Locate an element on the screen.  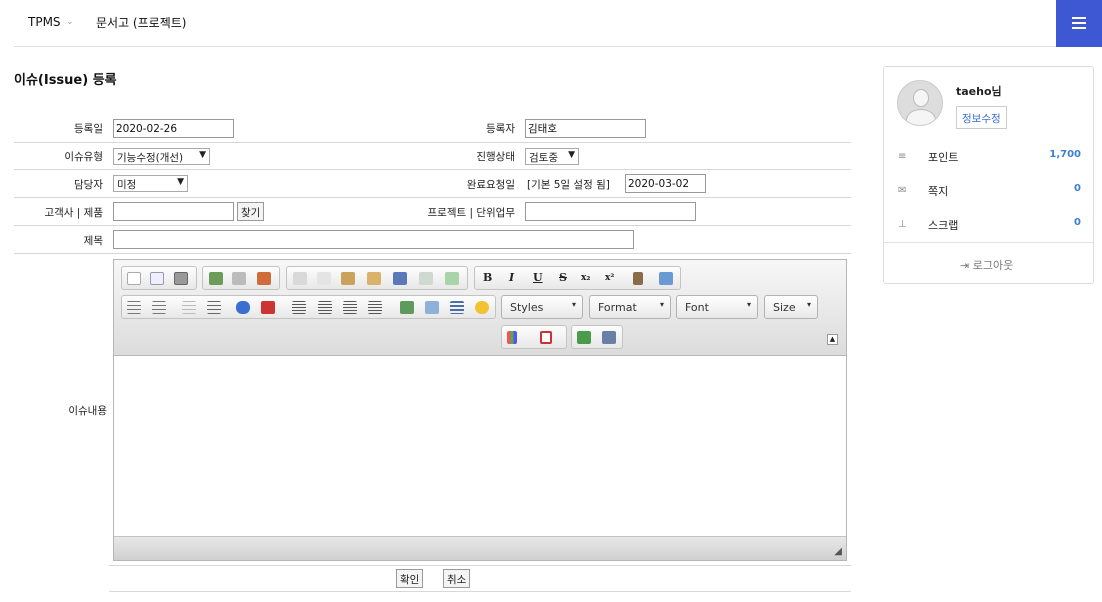
customer-label: 고객사 | 제품 is located at coordinates (73, 213).